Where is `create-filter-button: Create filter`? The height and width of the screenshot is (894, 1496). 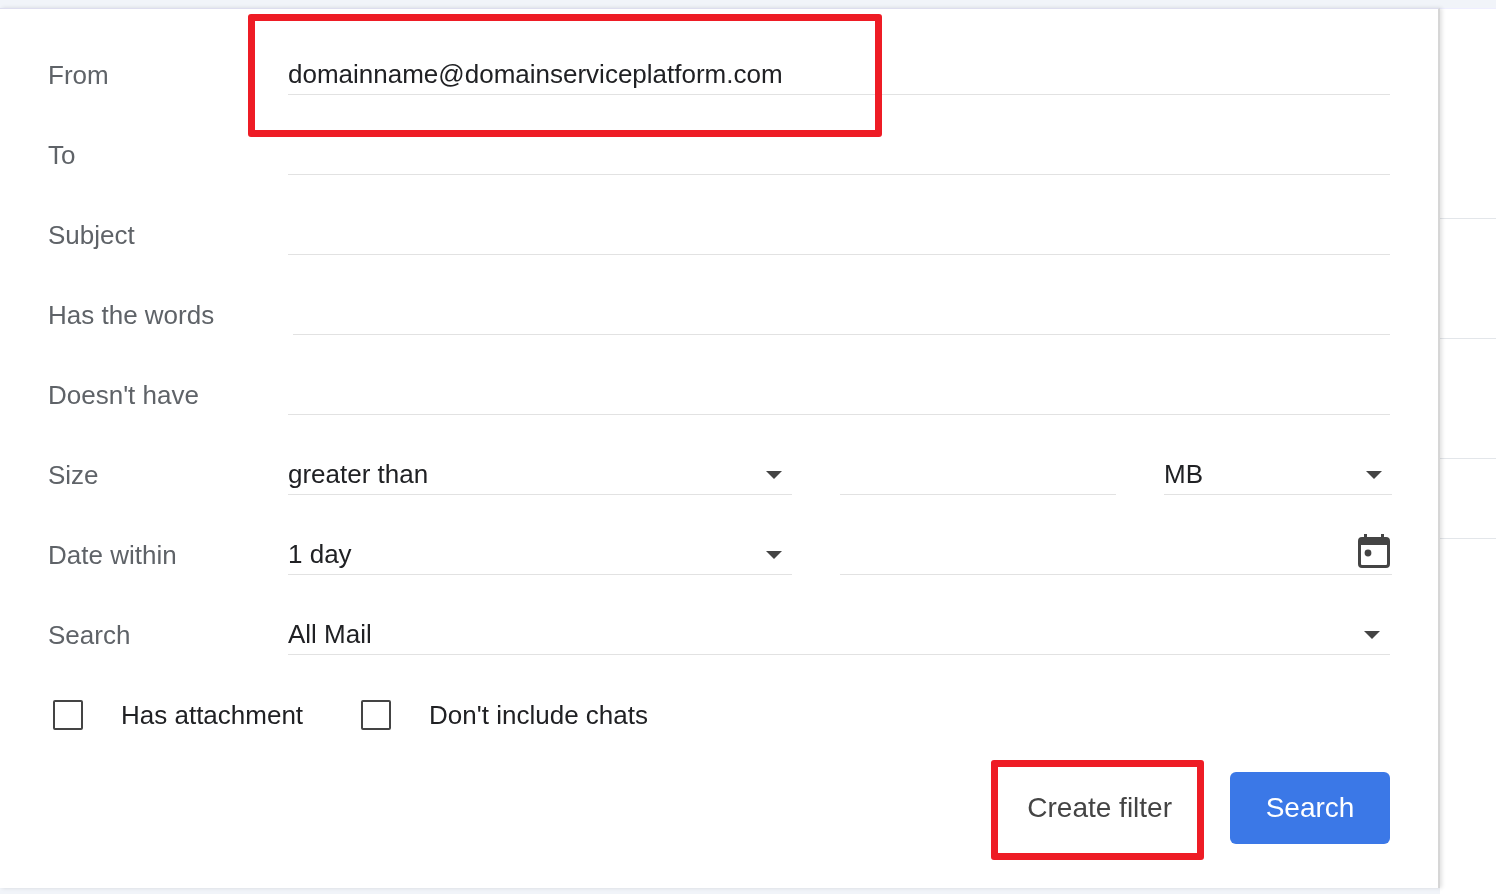
create-filter-button: Create filter is located at coordinates (1099, 808).